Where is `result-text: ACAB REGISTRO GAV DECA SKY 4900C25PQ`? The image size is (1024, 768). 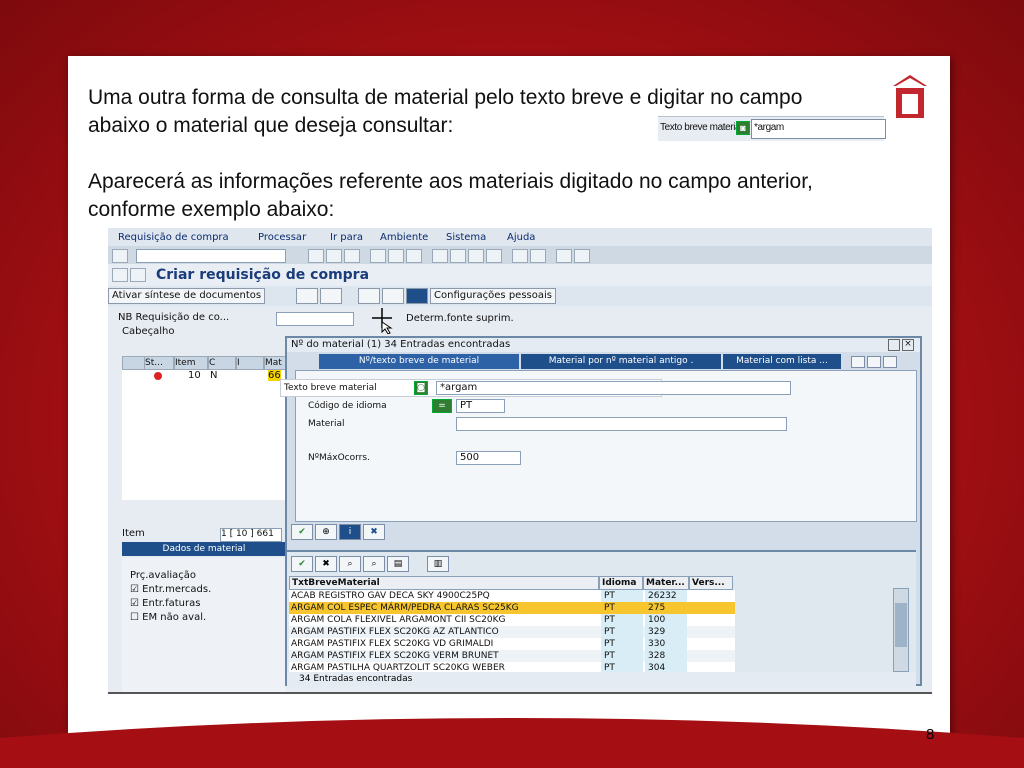 result-text: ACAB REGISTRO GAV DECA SKY 4900C25PQ is located at coordinates (390, 596).